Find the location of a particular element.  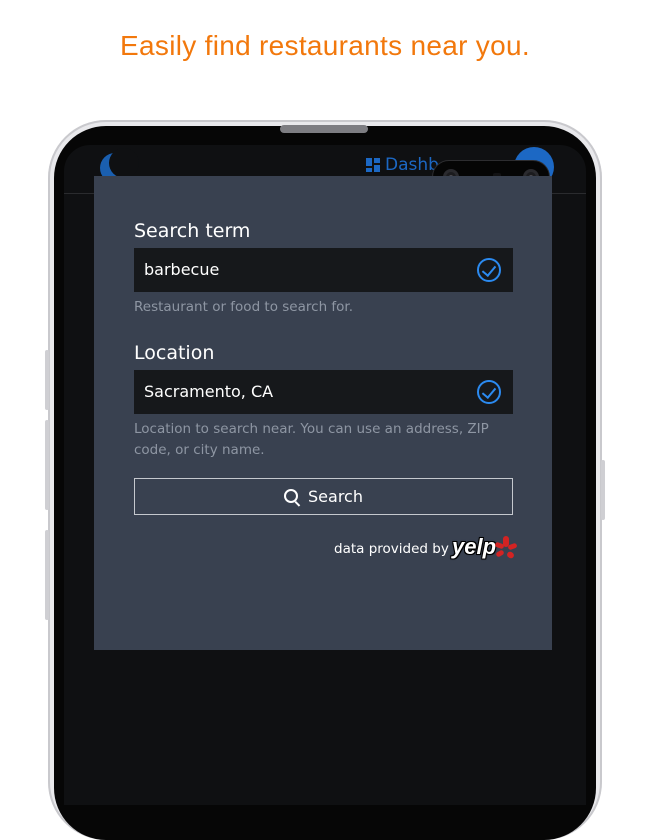

search-term-hint: Restaurant or food to search for. is located at coordinates (244, 307).